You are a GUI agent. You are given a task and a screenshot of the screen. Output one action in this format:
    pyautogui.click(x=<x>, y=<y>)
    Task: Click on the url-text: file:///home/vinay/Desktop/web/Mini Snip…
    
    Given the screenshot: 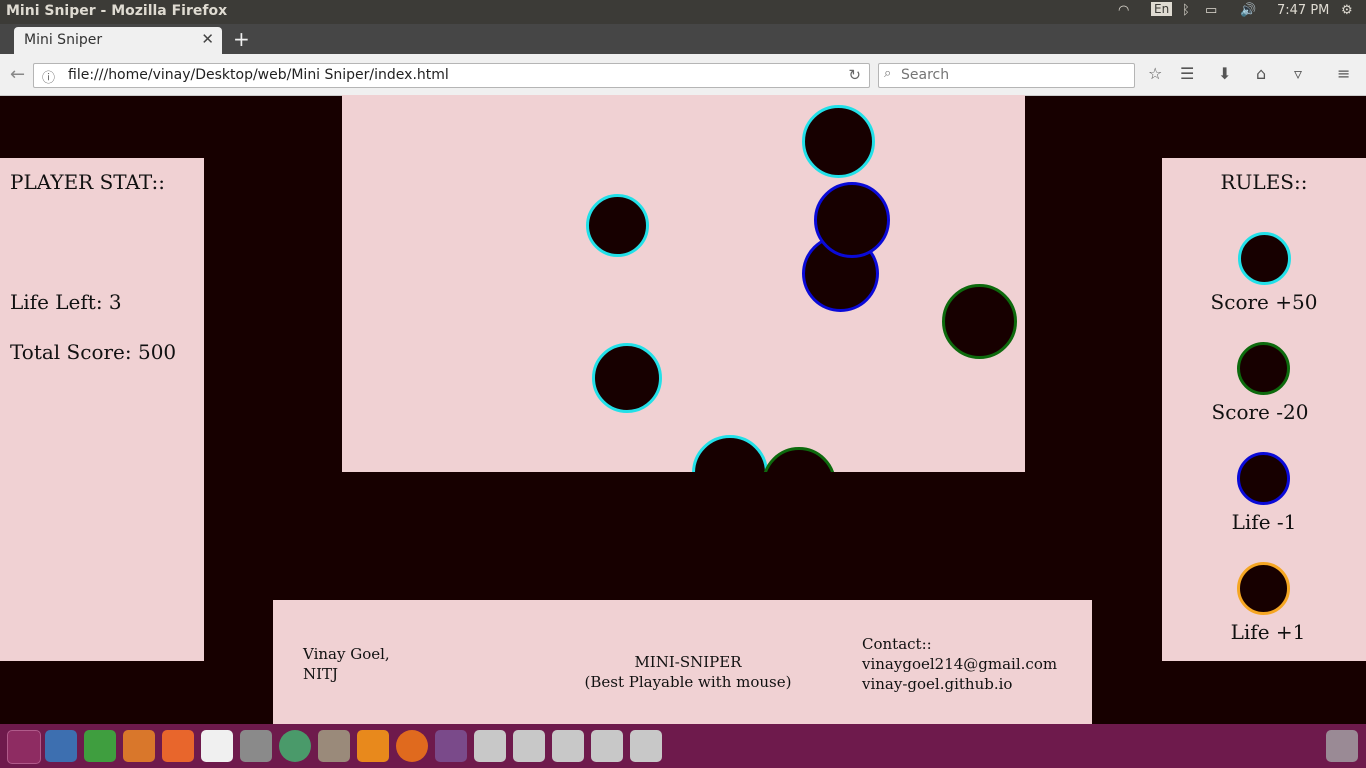 What is the action you would take?
    pyautogui.click(x=258, y=75)
    